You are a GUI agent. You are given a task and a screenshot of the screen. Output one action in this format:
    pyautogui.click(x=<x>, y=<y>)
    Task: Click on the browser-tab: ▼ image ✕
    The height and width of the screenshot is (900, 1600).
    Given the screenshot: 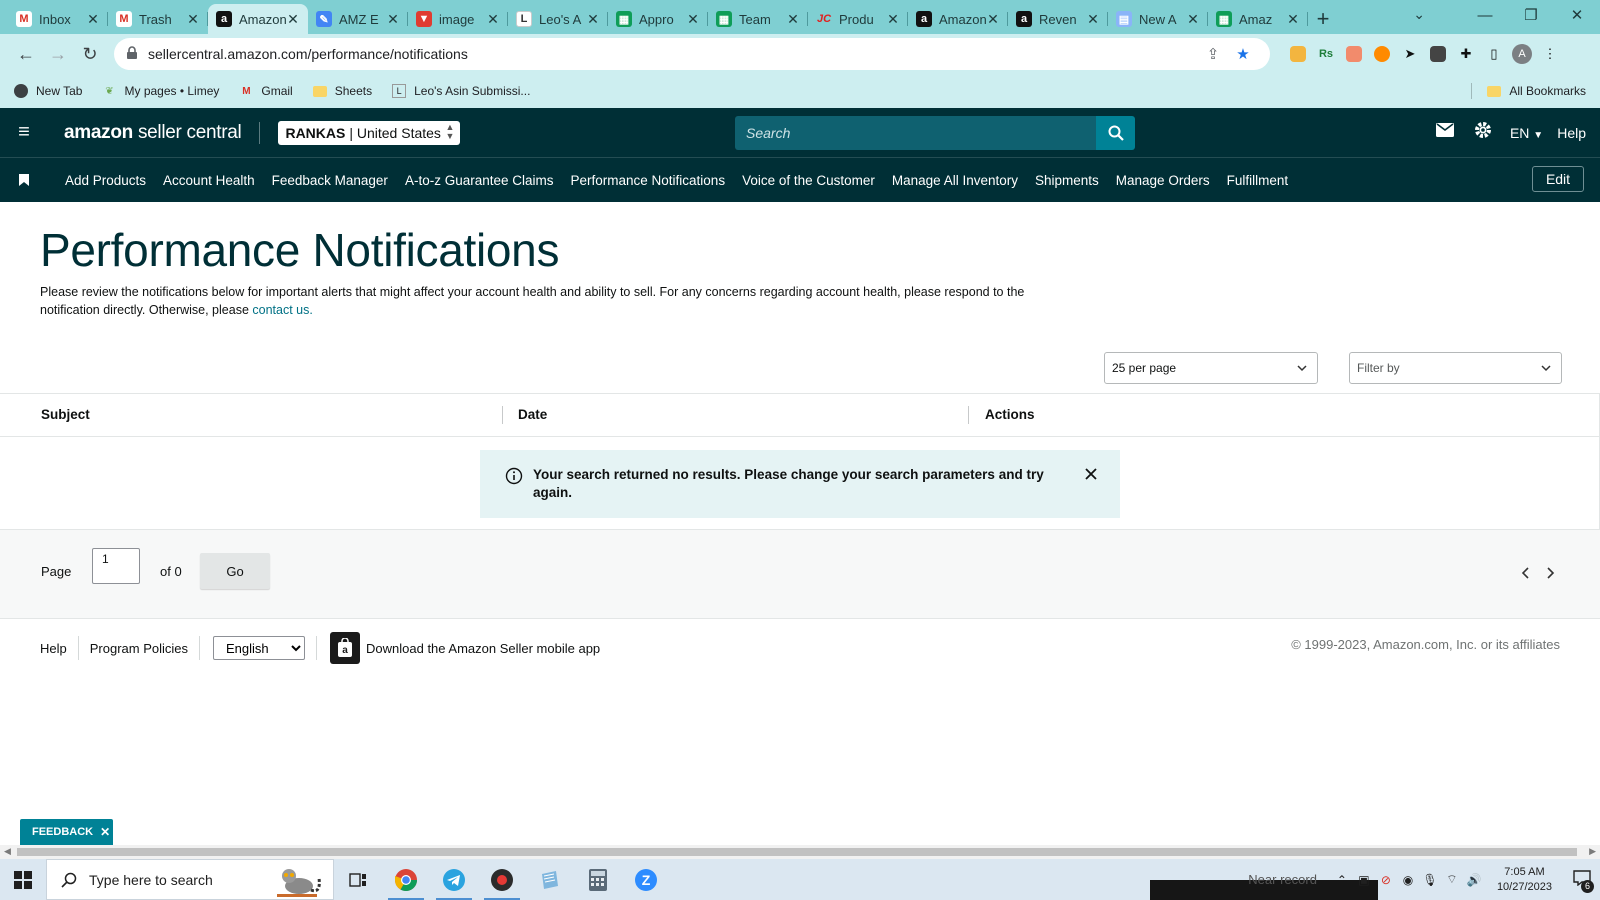 What is the action you would take?
    pyautogui.click(x=458, y=19)
    